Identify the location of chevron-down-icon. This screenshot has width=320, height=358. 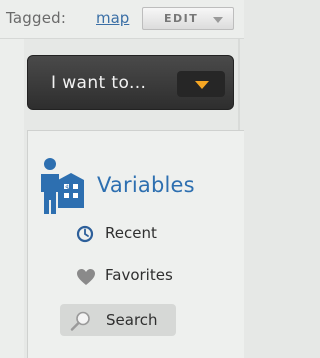
(218, 20).